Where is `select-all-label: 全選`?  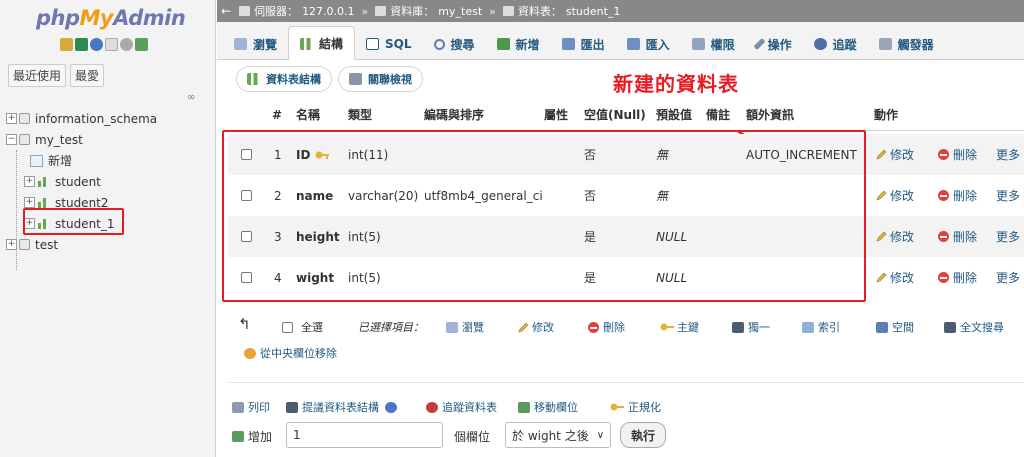
select-all-label: 全選 is located at coordinates (312, 327).